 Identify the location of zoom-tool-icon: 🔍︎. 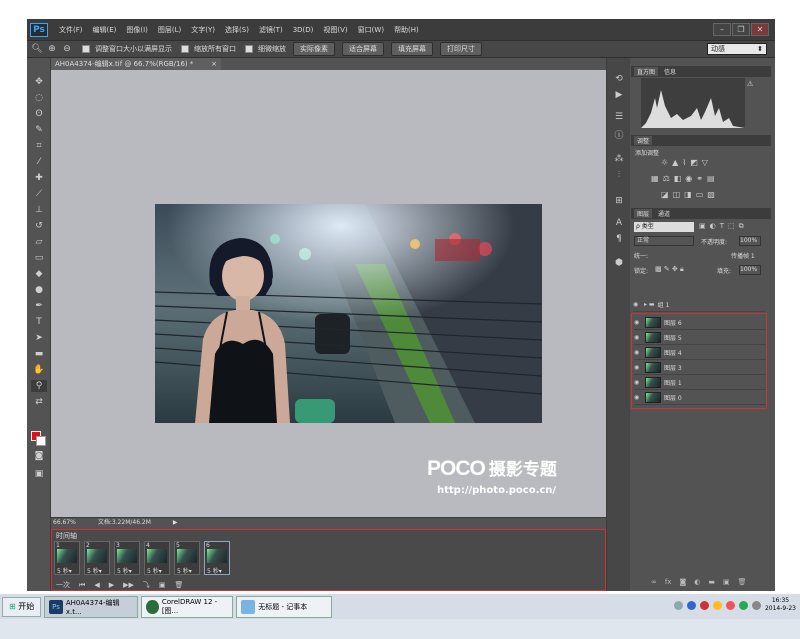
(37, 49).